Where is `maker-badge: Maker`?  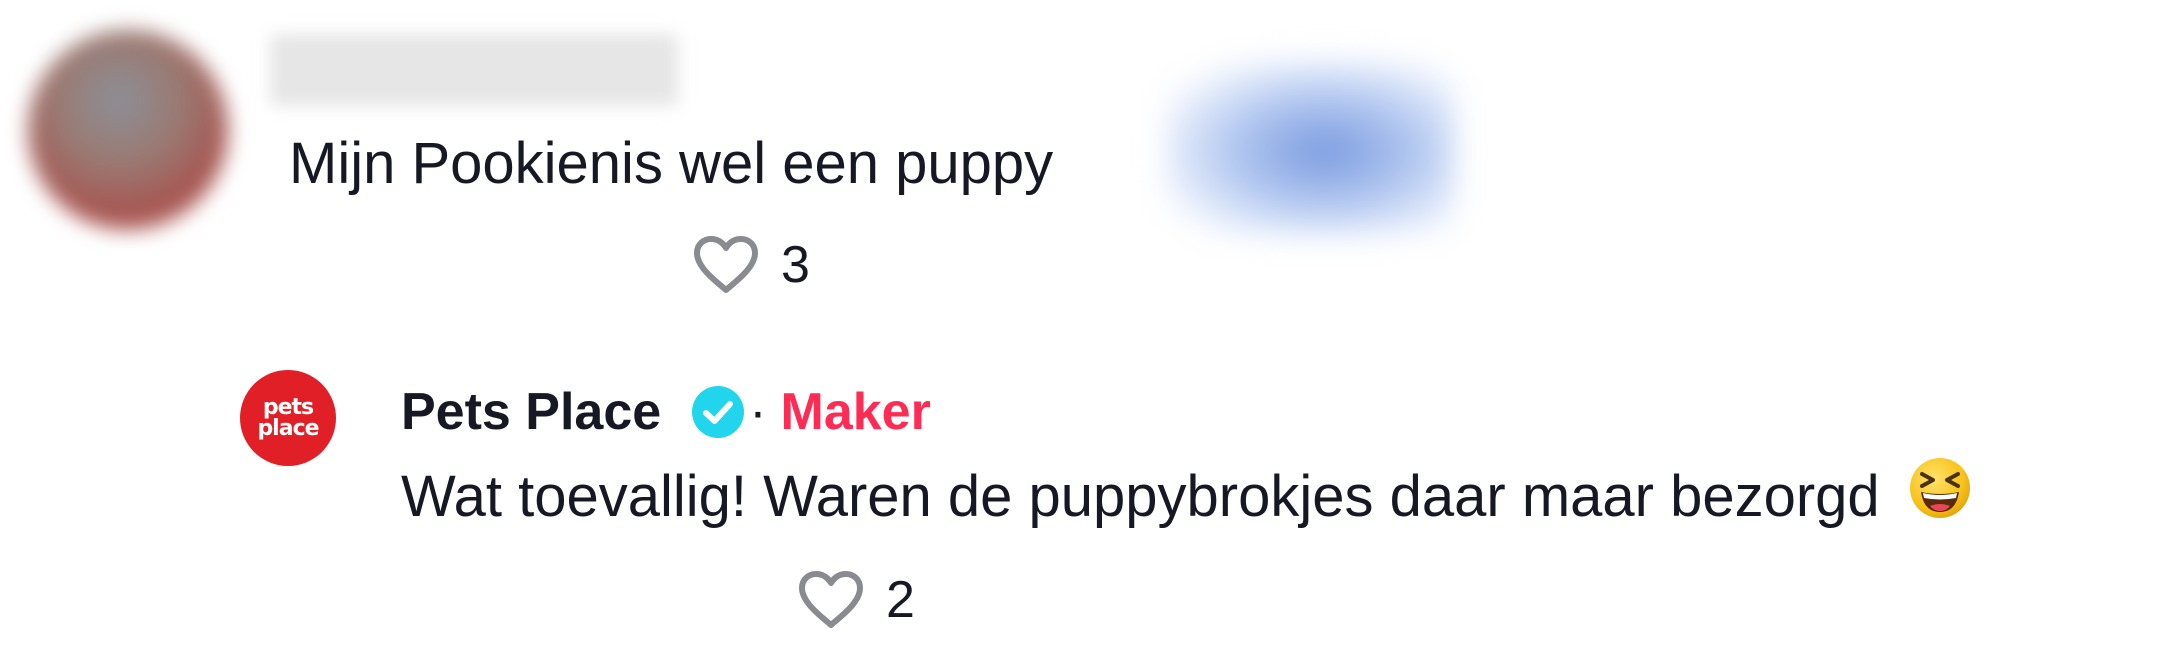 maker-badge: Maker is located at coordinates (855, 412).